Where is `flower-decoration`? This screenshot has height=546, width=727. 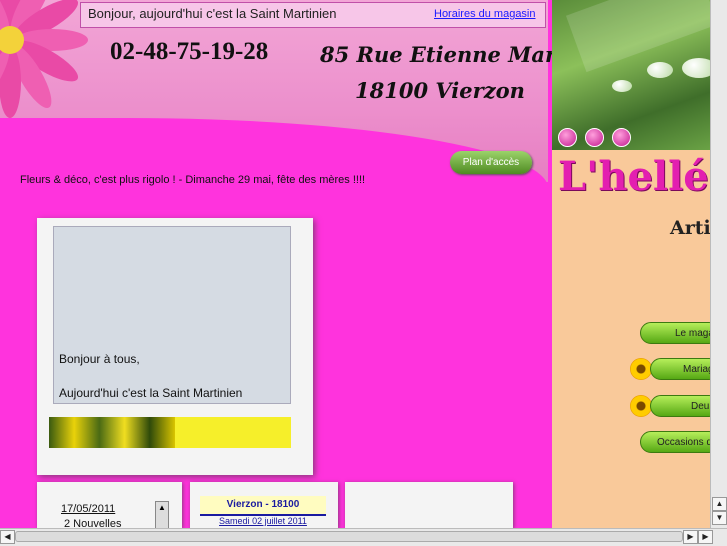 flower-decoration is located at coordinates (44, 59).